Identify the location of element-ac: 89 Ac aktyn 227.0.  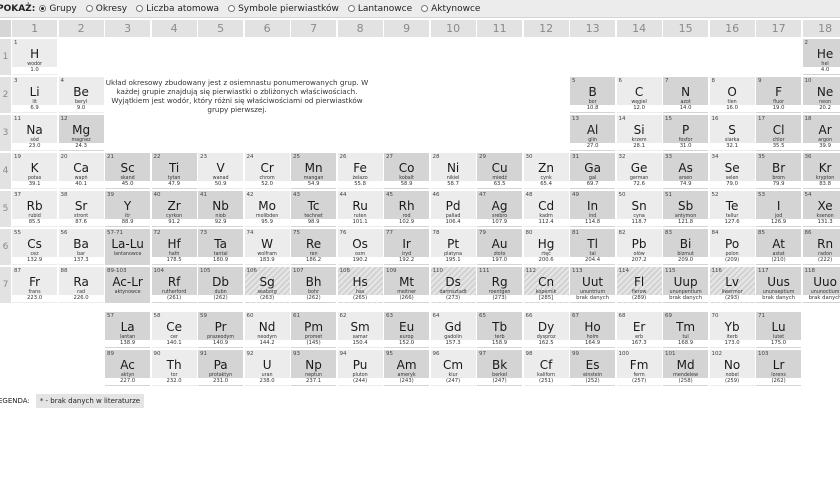
(128, 368).